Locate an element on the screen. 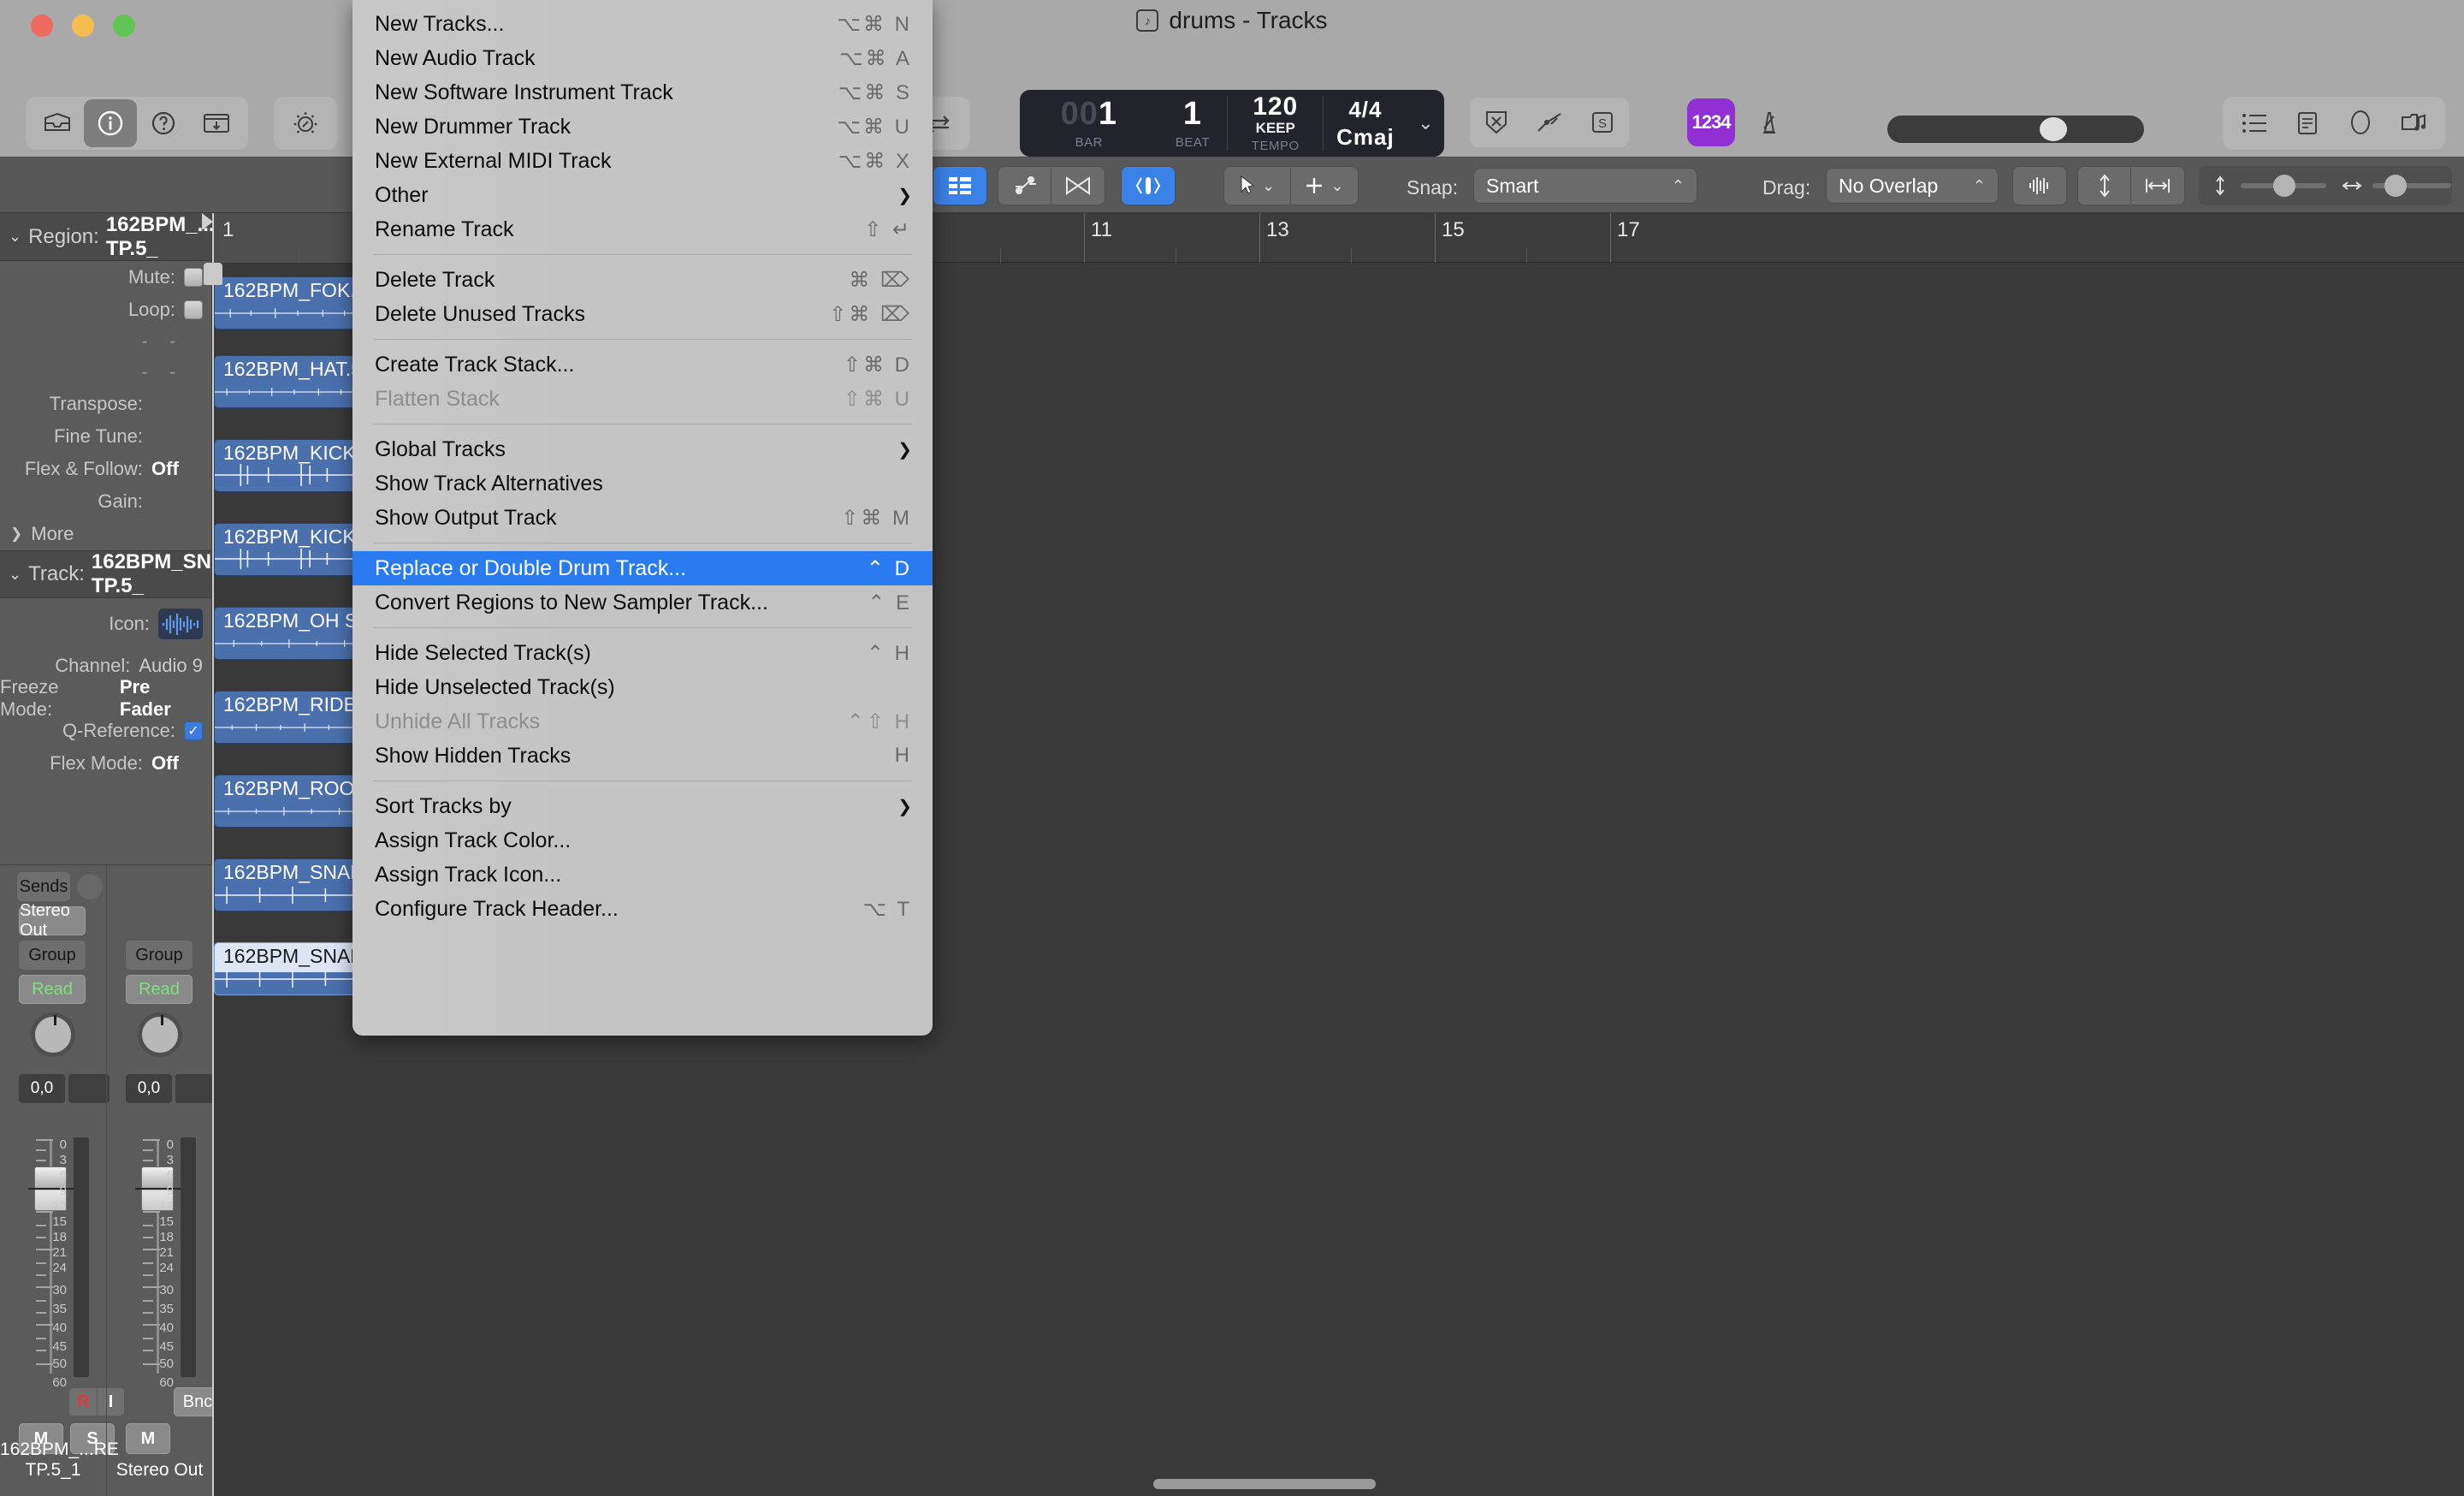 The width and height of the screenshot is (2464, 1496). vertical-zoom-handle is located at coordinates (2284, 186).